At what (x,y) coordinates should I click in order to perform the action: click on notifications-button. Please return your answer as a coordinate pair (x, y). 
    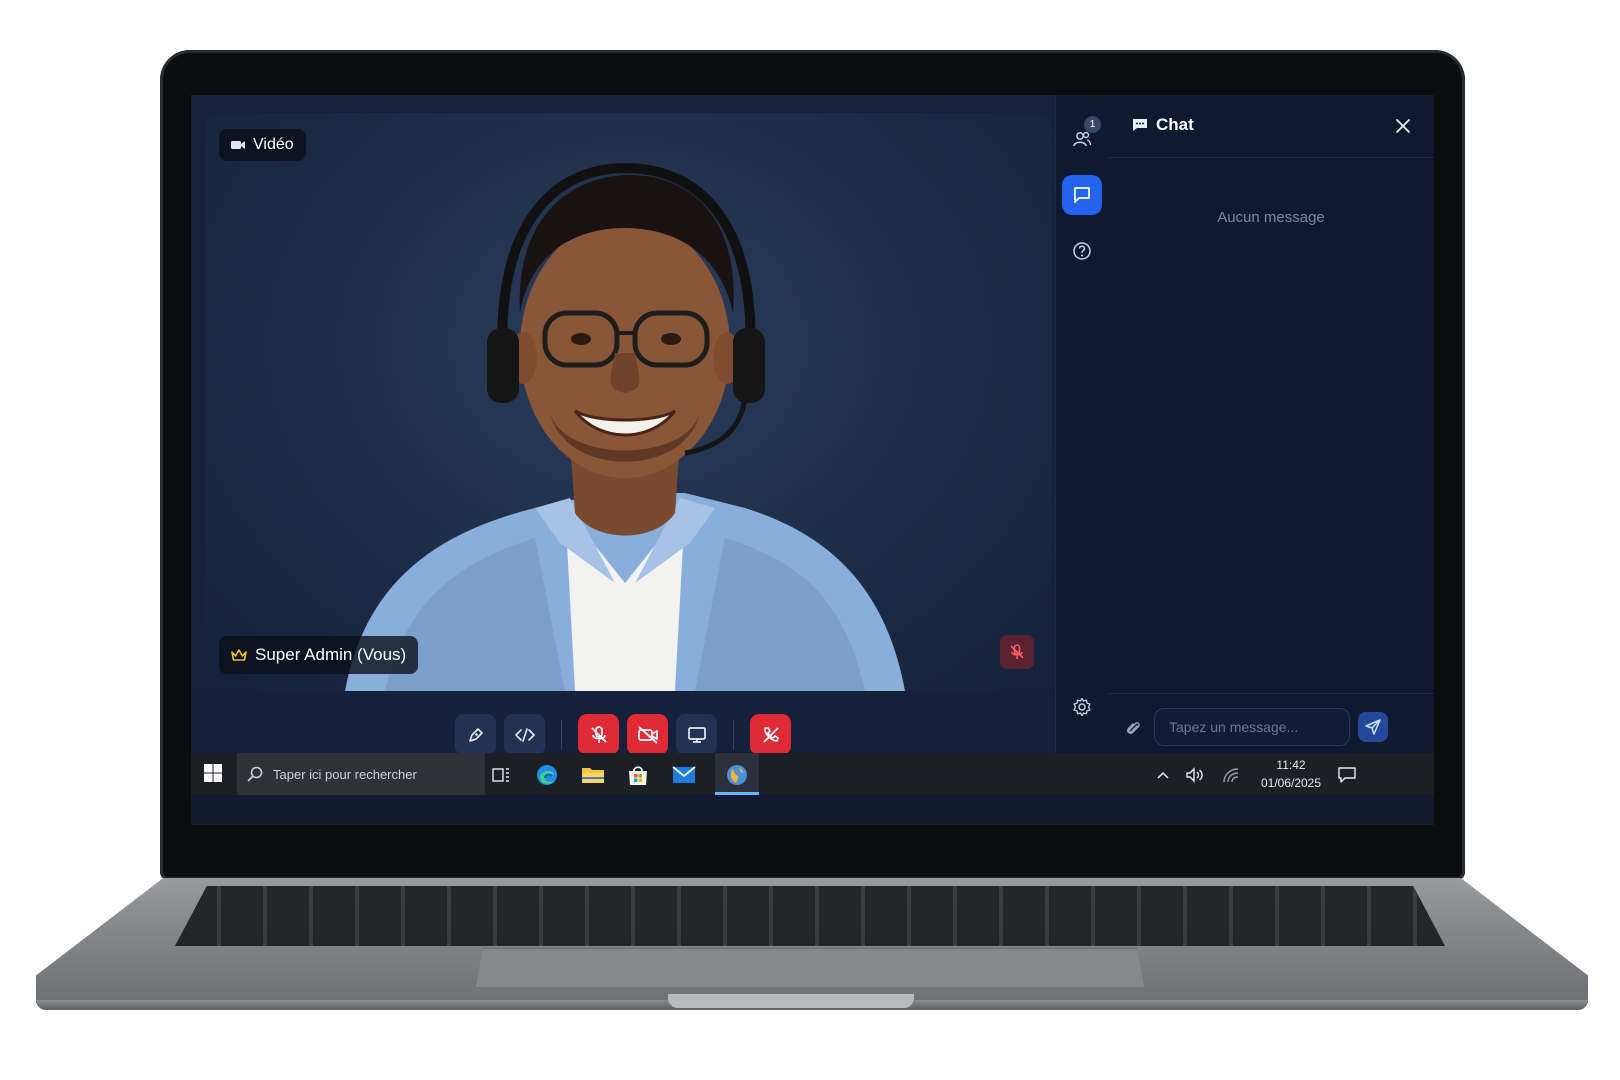
    Looking at the image, I should click on (1347, 775).